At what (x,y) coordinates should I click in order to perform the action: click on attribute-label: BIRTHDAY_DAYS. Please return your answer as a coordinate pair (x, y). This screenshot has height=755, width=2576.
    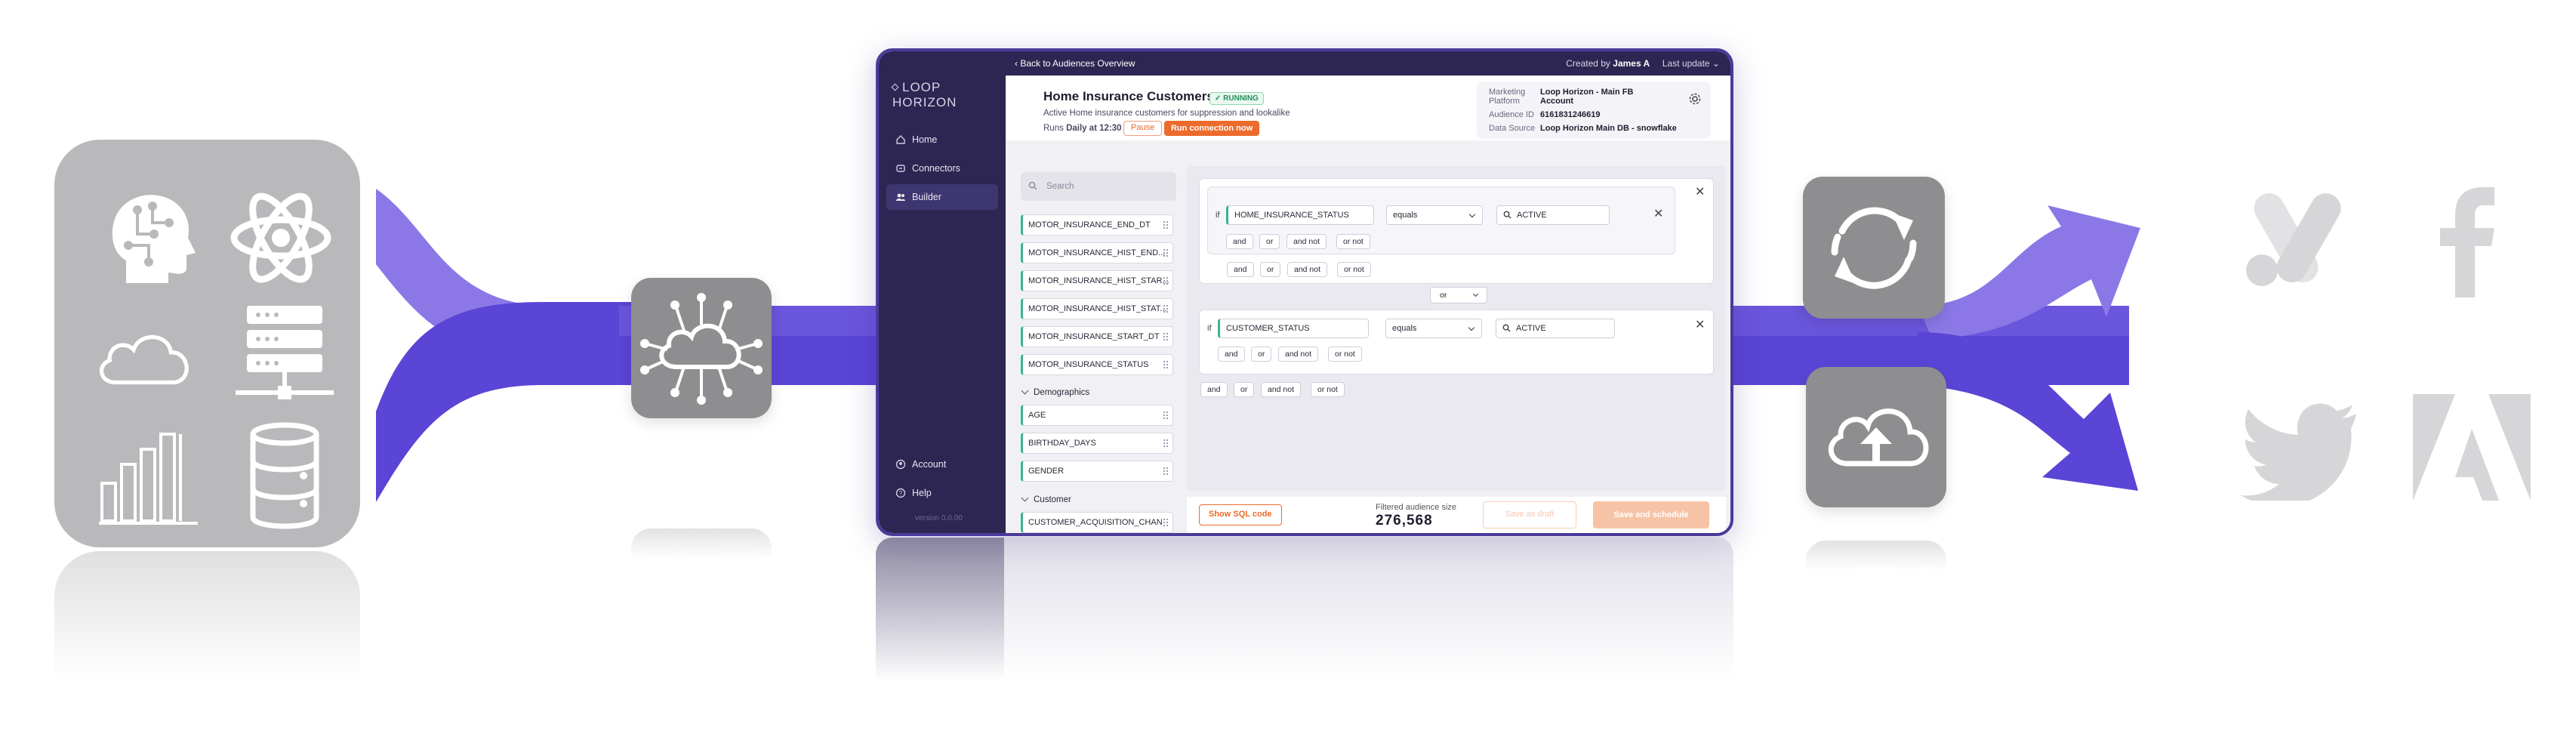
    Looking at the image, I should click on (1062, 443).